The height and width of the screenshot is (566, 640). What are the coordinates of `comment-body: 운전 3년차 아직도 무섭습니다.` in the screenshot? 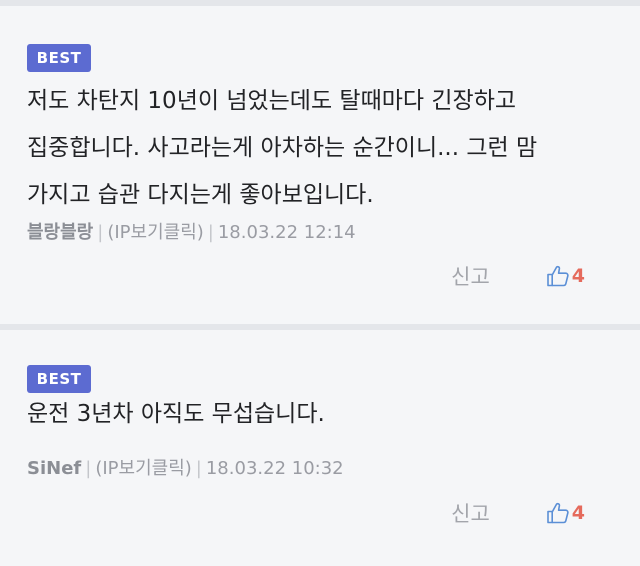 It's located at (322, 414).